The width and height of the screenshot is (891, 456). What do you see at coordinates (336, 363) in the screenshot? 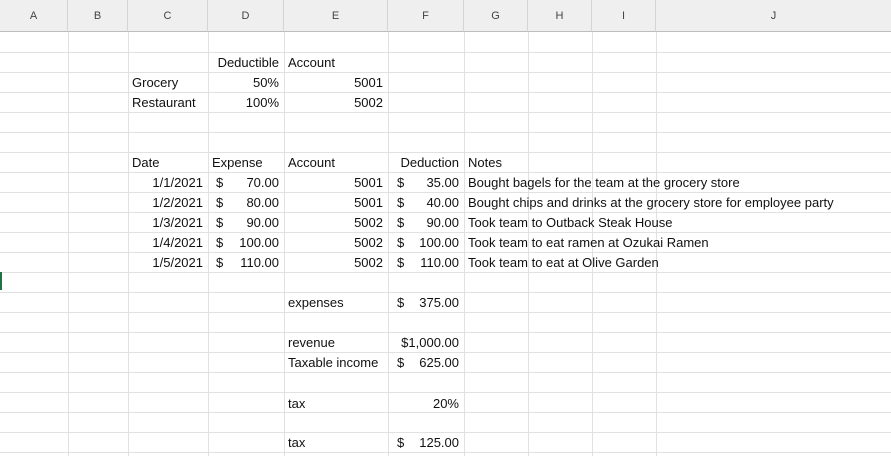
I see `taxable-income-label: Taxable income` at bounding box center [336, 363].